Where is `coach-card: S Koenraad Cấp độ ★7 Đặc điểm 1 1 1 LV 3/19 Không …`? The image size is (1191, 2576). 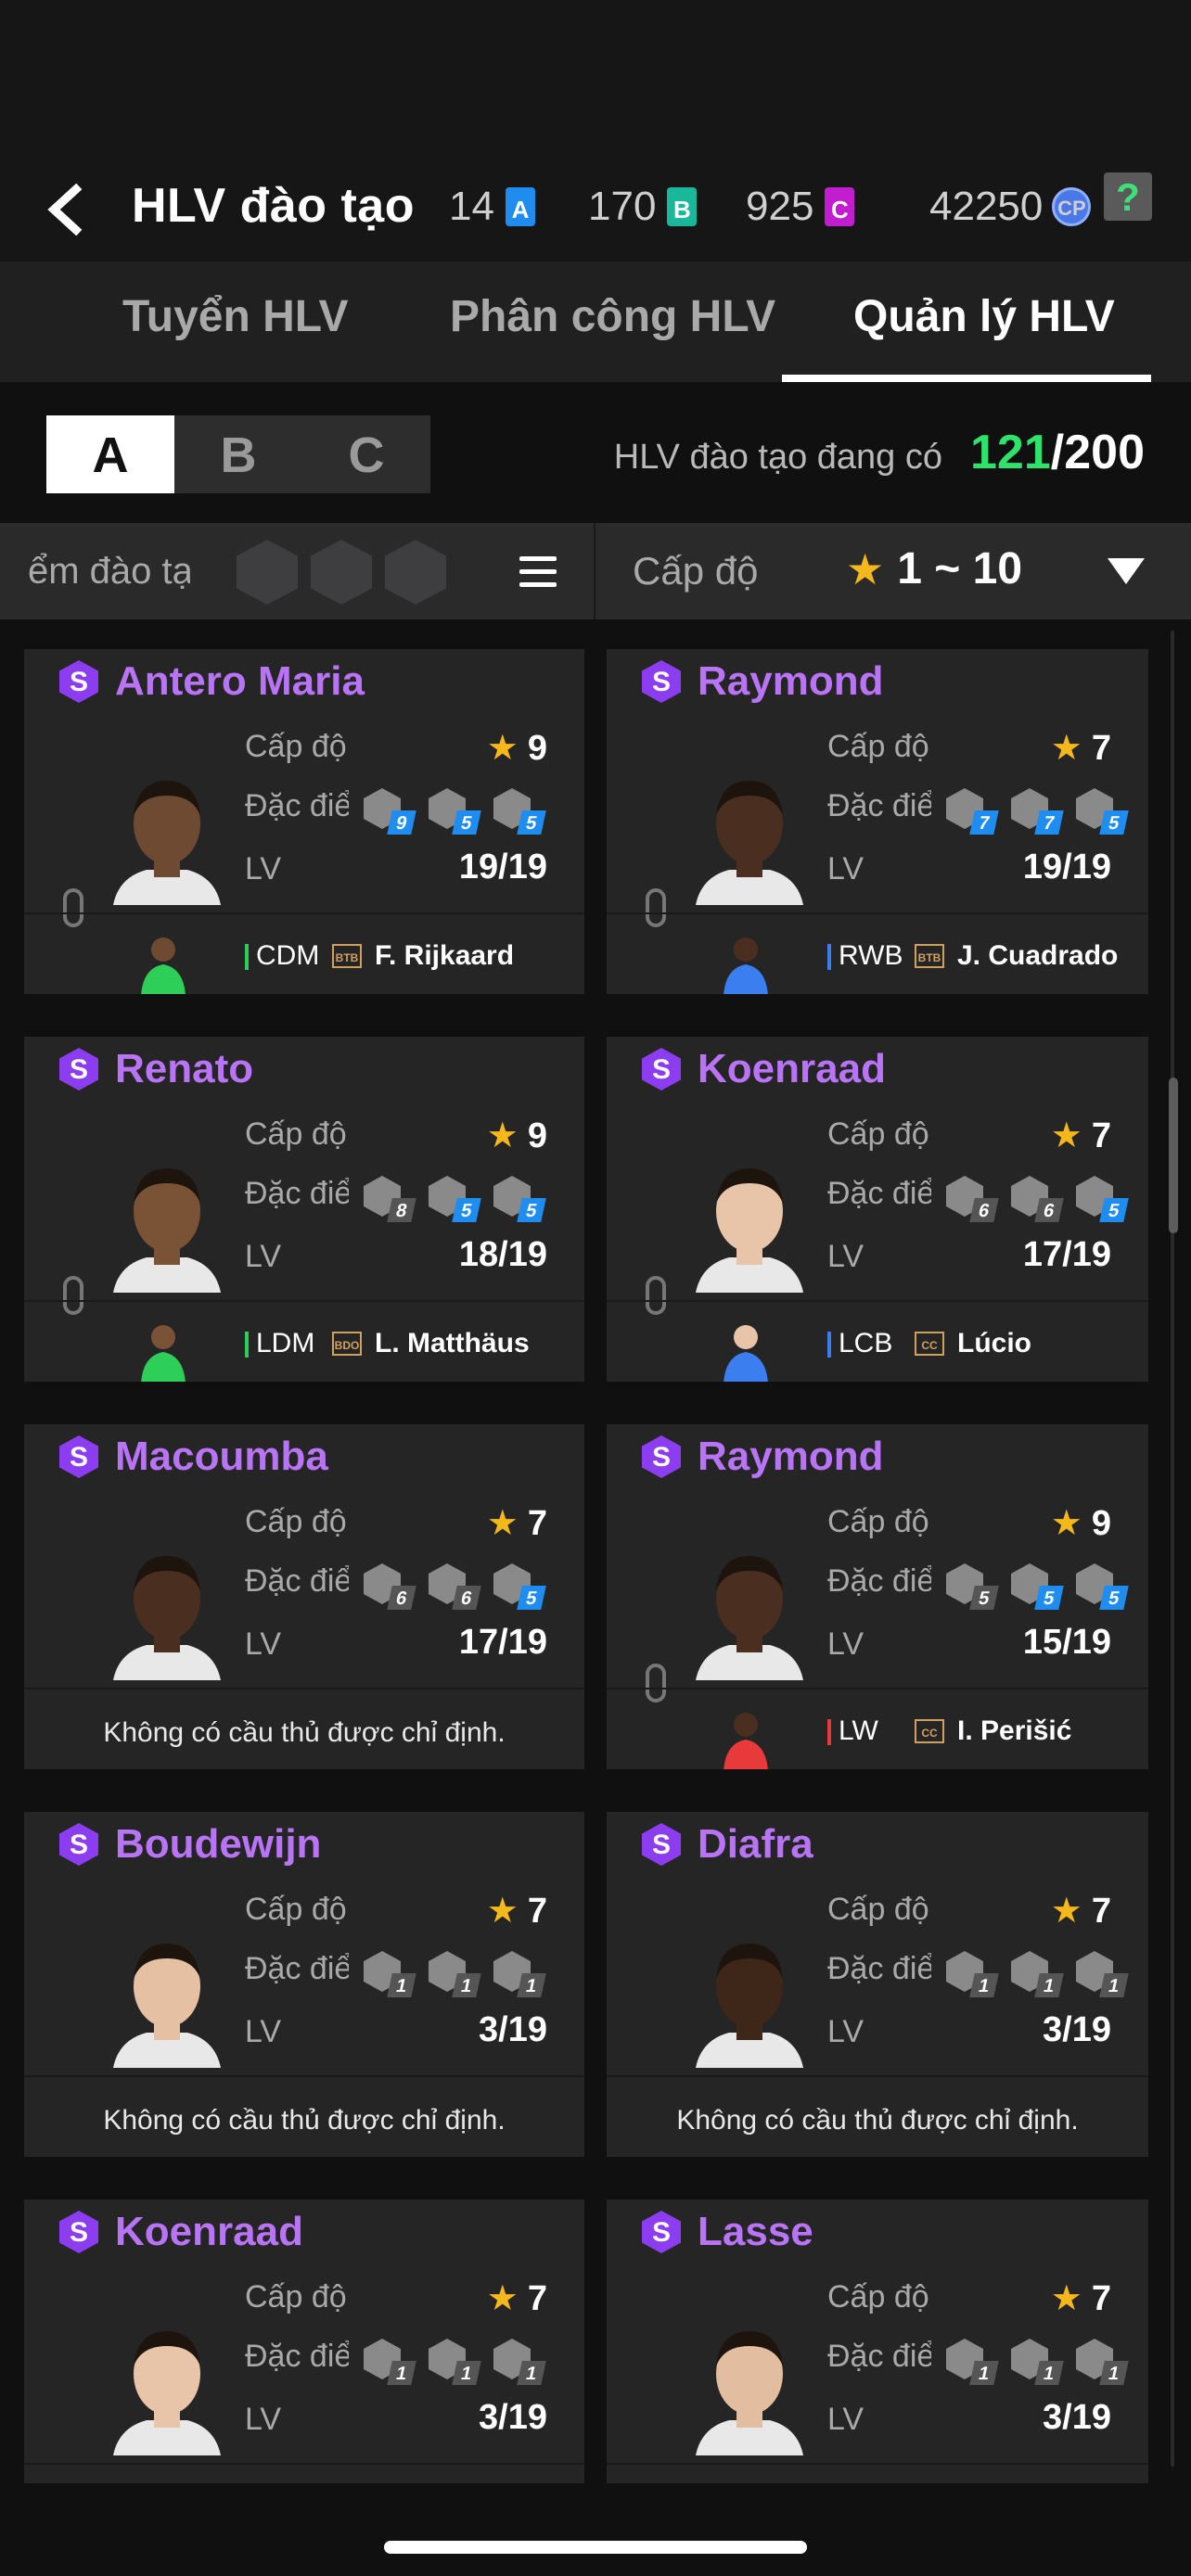 coach-card: S Koenraad Cấp độ ★7 Đặc điểm 1 1 1 LV 3/19 Không … is located at coordinates (304, 2341).